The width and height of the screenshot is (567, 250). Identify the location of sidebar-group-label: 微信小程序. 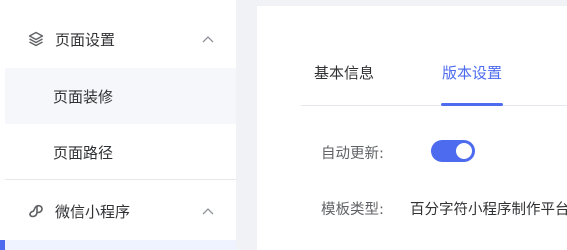
(93, 211).